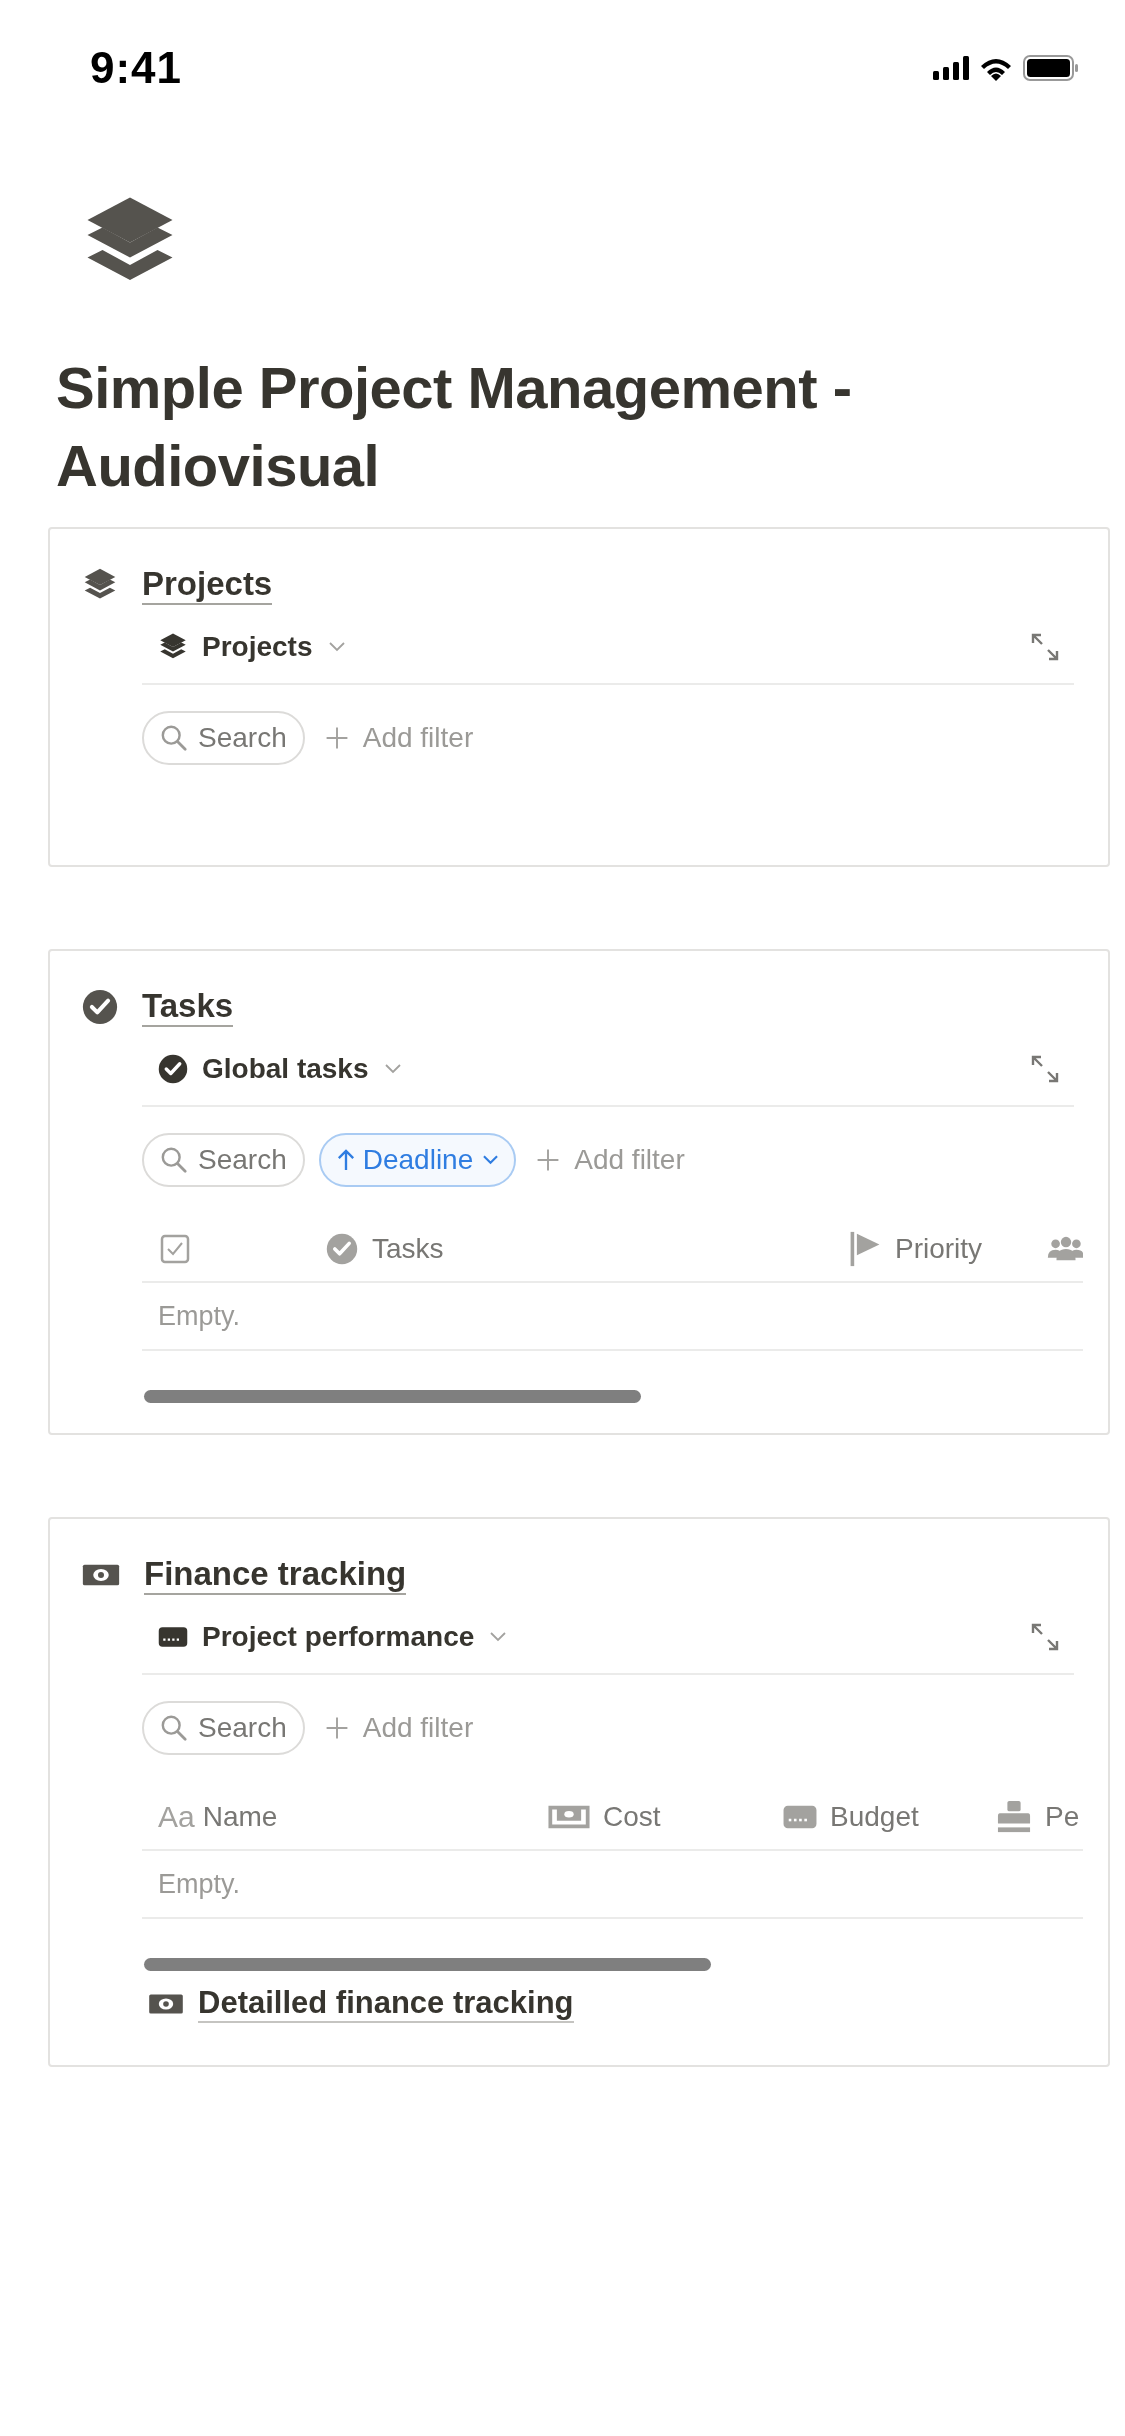  What do you see at coordinates (240, 1817) in the screenshot?
I see `column-header: Name` at bounding box center [240, 1817].